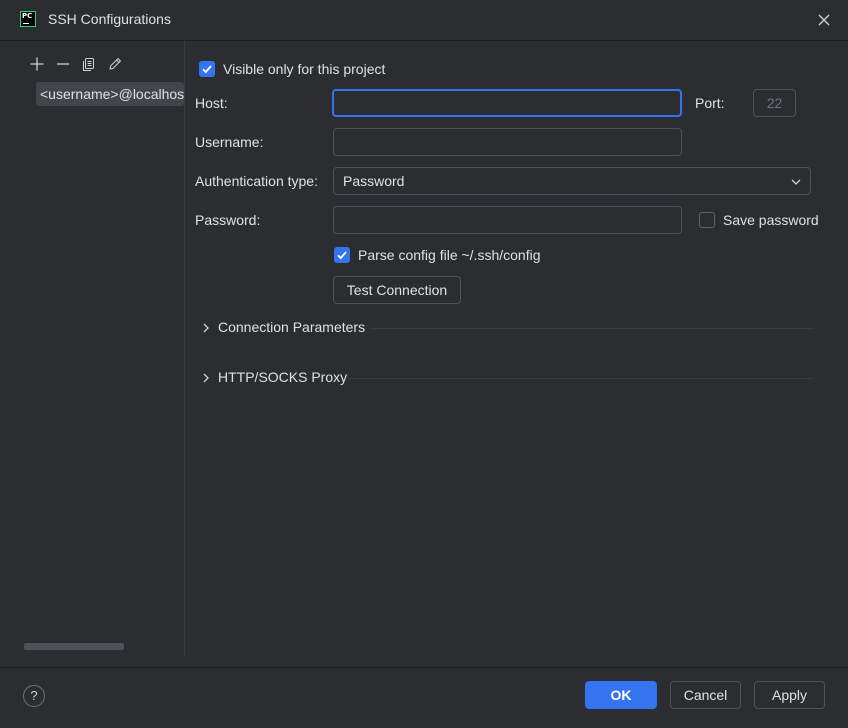 Image resolution: width=848 pixels, height=728 pixels. Describe the element at coordinates (710, 103) in the screenshot. I see `port-label: Port:` at that location.